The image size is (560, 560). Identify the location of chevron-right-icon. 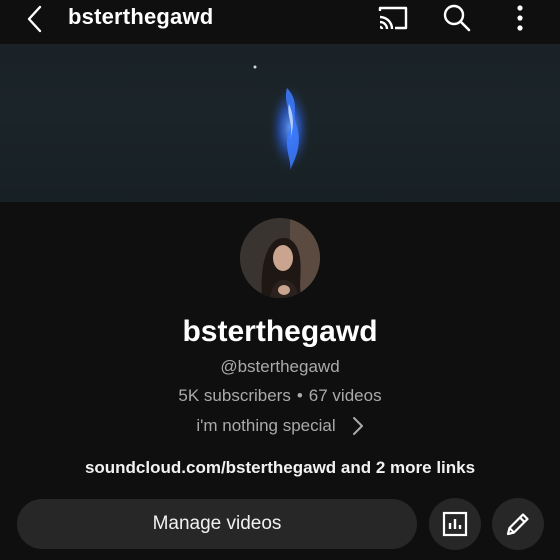
(358, 426).